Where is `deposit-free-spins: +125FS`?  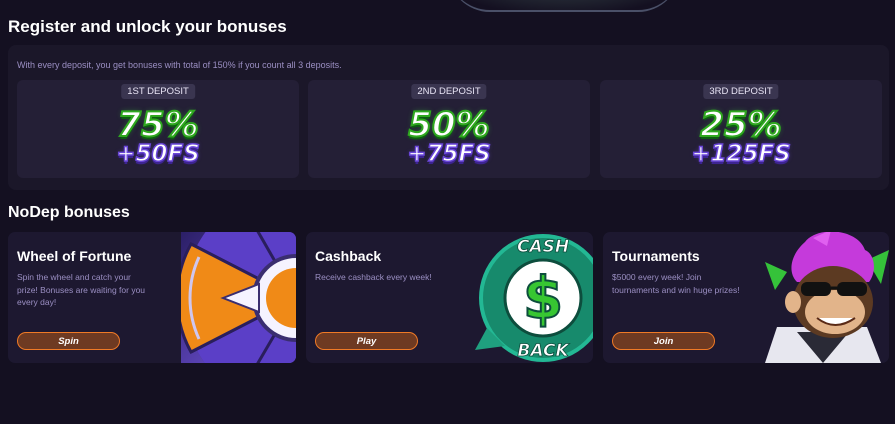
deposit-free-spins: +125FS is located at coordinates (740, 154).